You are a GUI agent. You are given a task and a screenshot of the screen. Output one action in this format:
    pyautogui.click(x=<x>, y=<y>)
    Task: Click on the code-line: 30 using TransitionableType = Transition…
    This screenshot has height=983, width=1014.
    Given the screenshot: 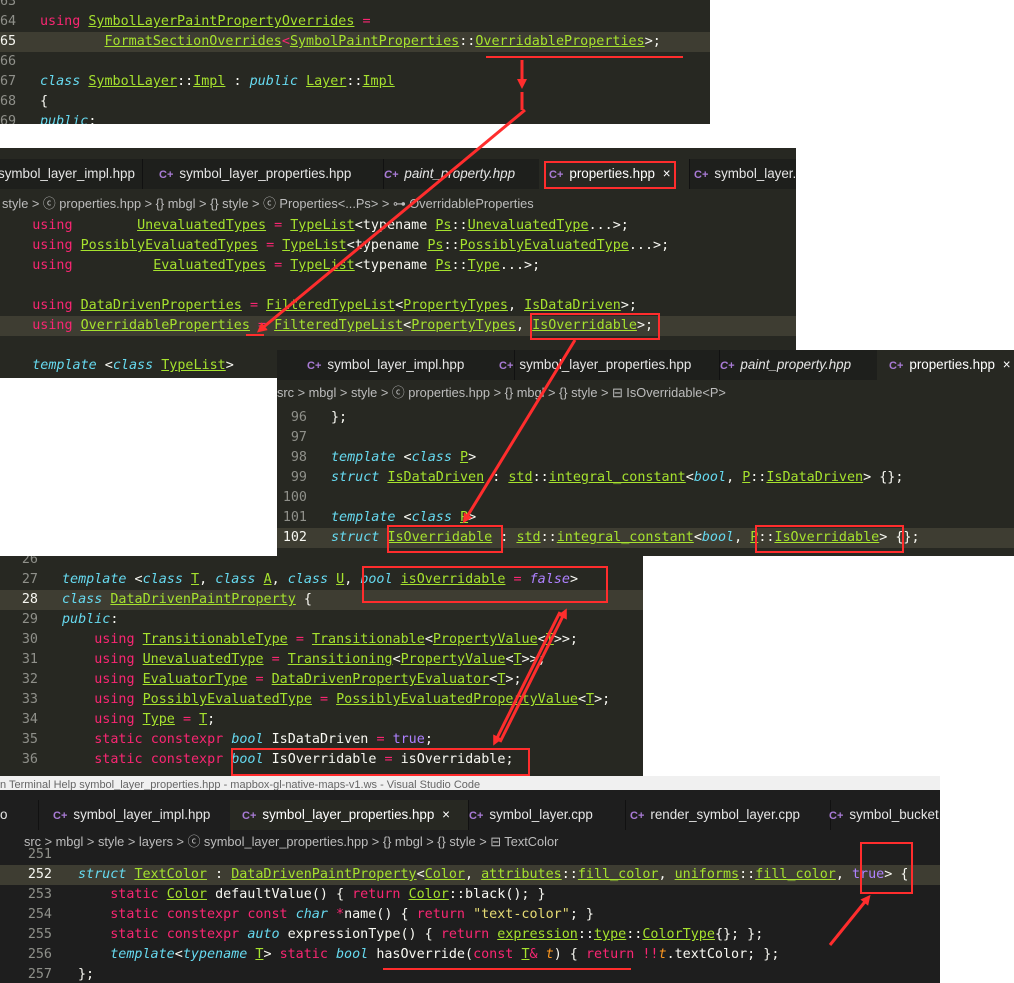 What is the action you would take?
    pyautogui.click(x=321, y=640)
    